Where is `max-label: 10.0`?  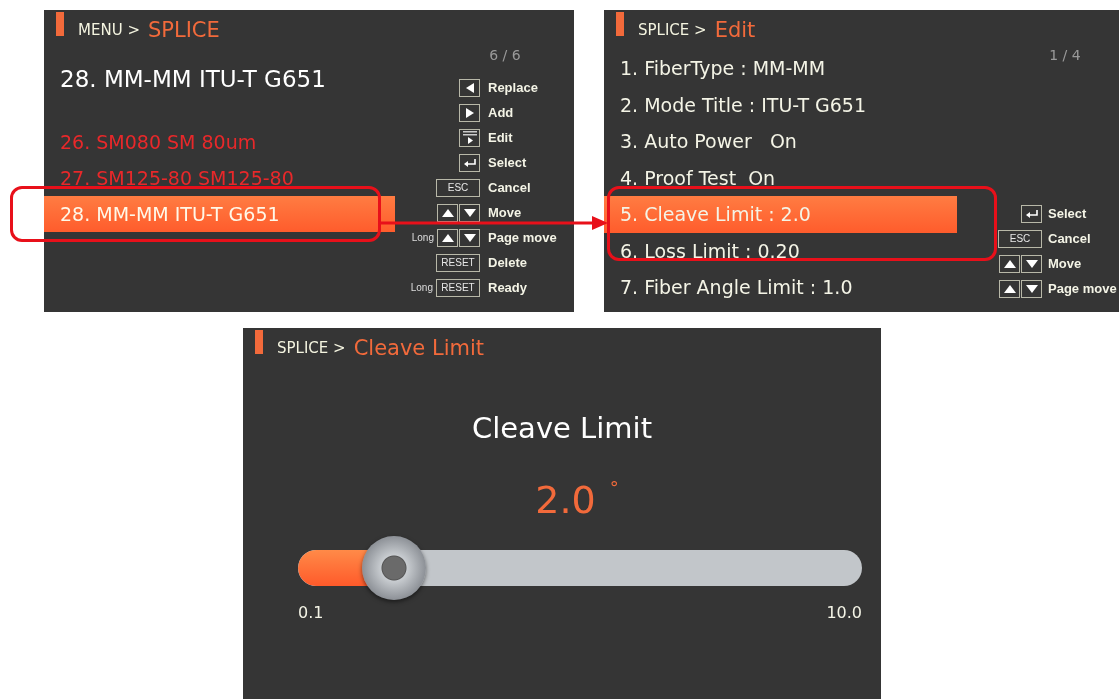 max-label: 10.0 is located at coordinates (844, 612).